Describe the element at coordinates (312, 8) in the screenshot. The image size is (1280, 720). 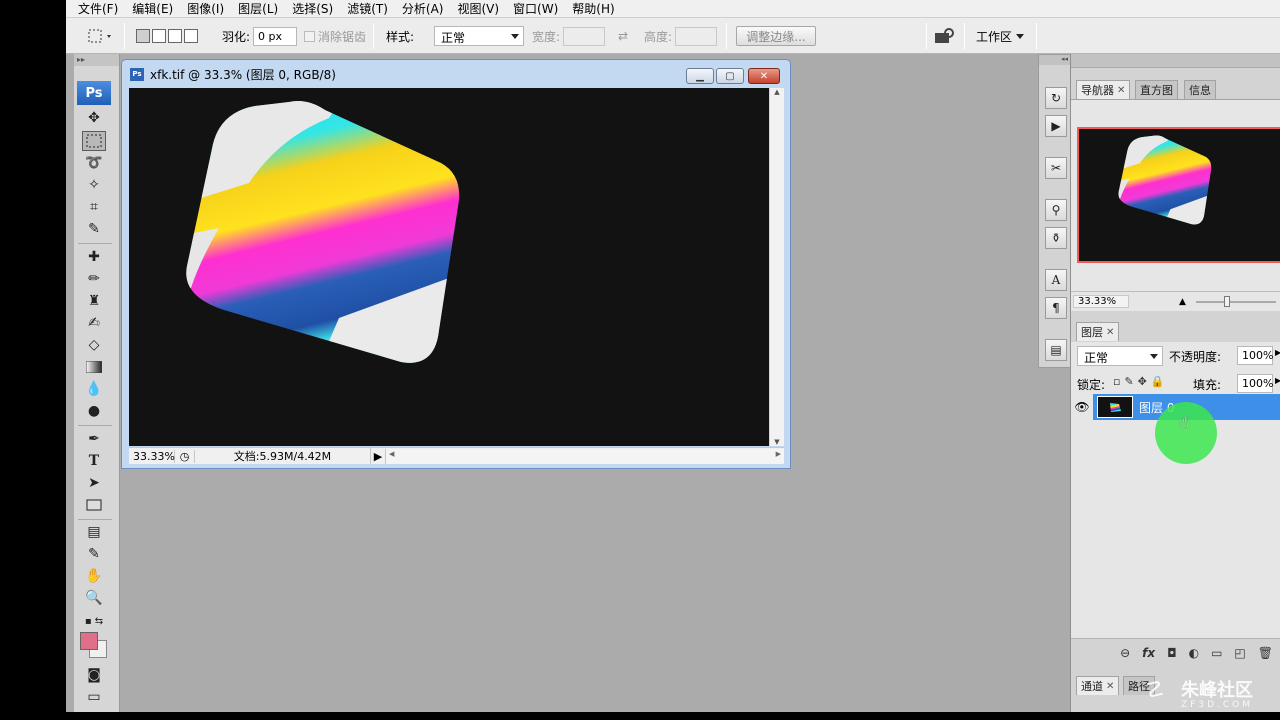
I see `menu-select: 选择(S)` at that location.